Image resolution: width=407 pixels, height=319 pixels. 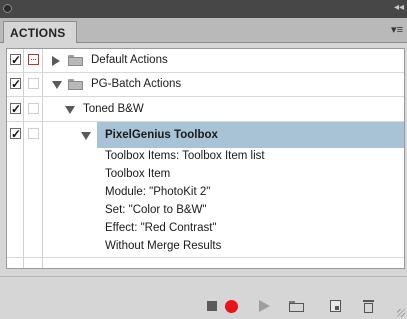 I want to click on record-button, so click(x=231, y=306).